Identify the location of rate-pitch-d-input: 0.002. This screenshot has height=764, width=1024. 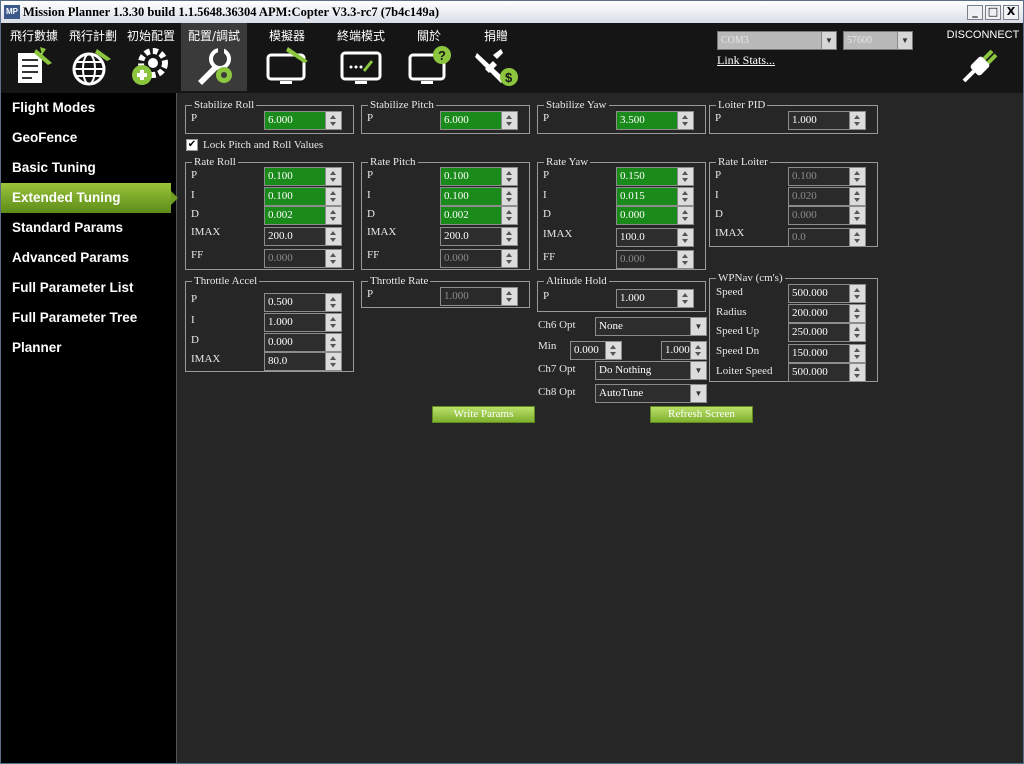
(479, 215).